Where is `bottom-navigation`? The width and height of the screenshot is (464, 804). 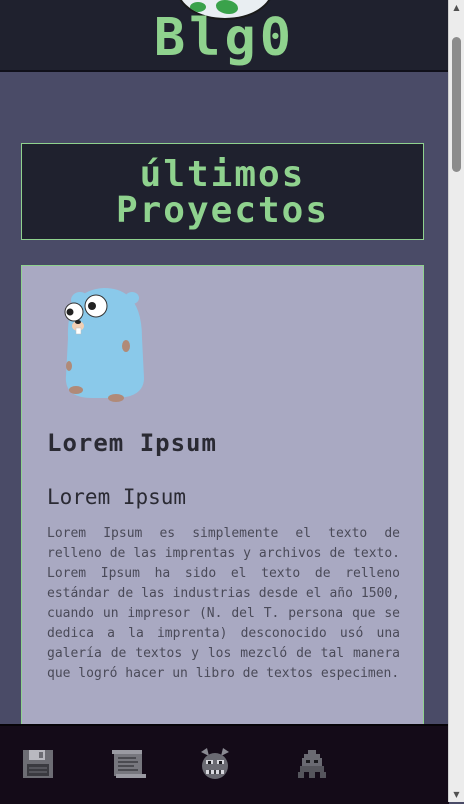 bottom-navigation is located at coordinates (224, 764).